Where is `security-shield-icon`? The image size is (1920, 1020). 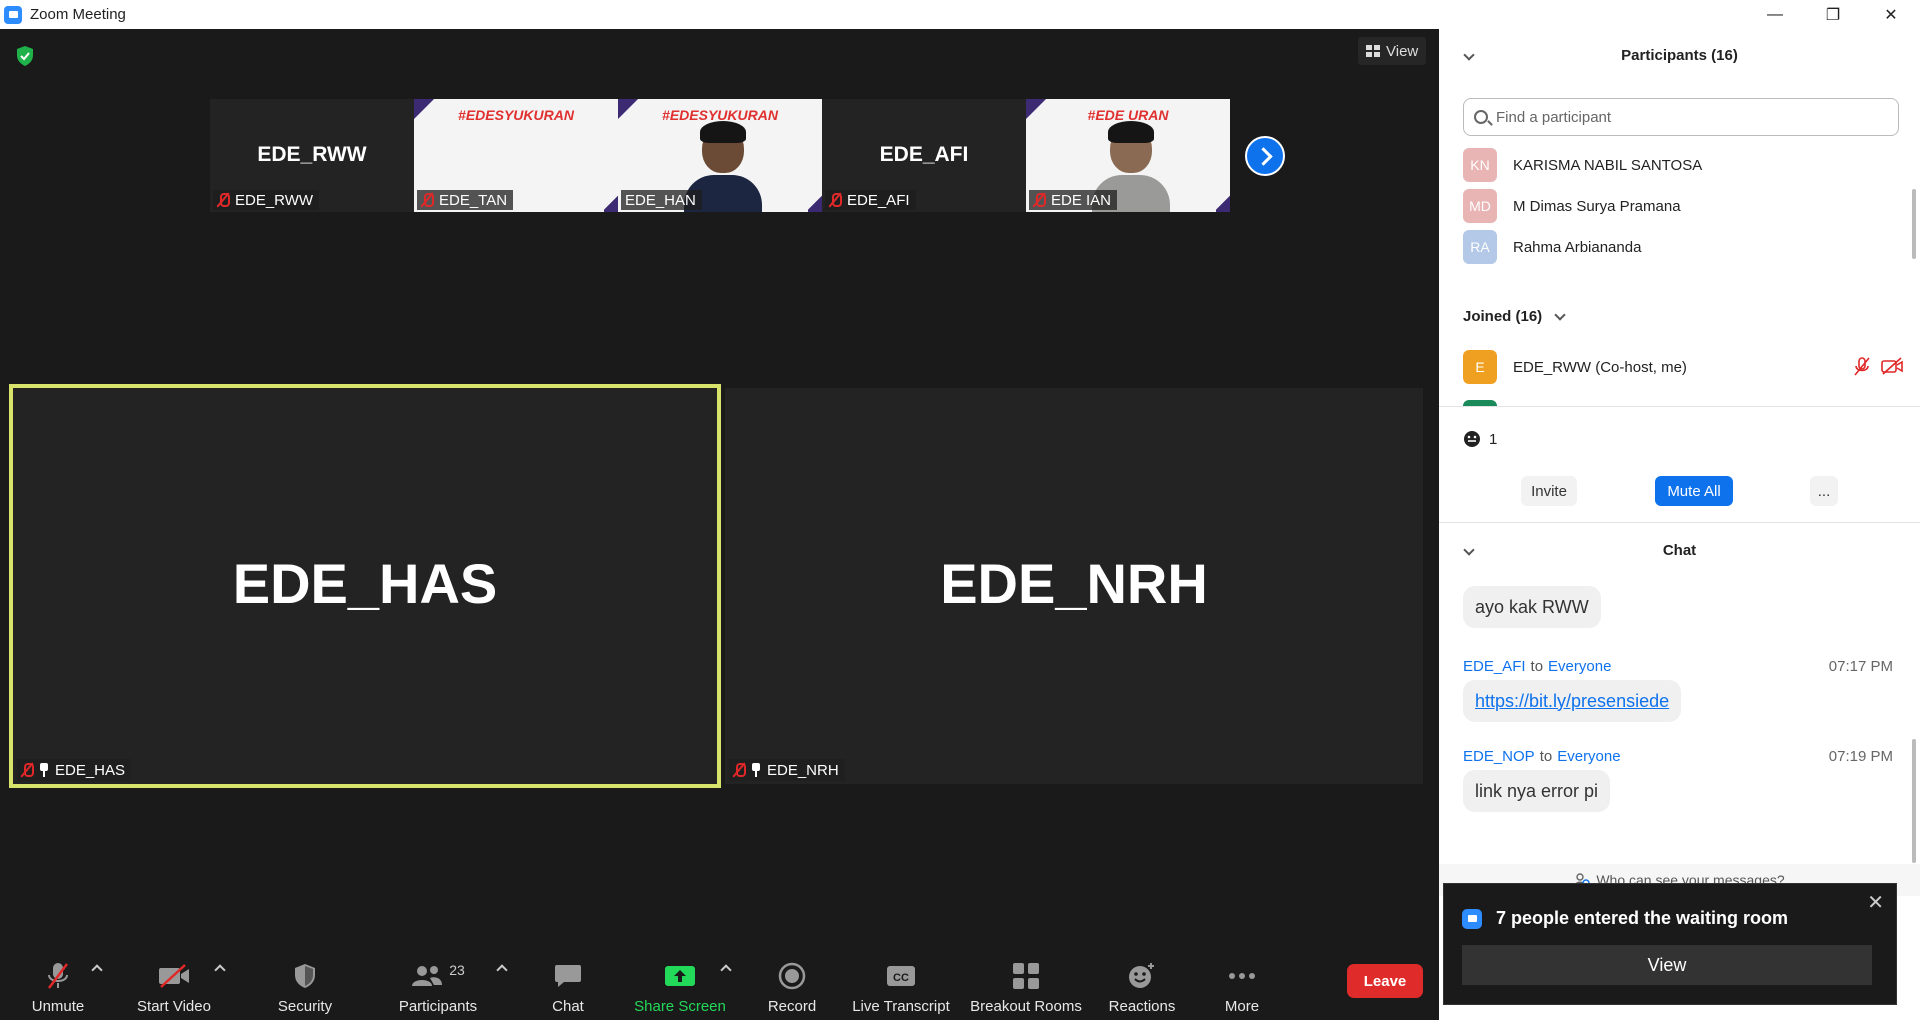
security-shield-icon is located at coordinates (305, 976).